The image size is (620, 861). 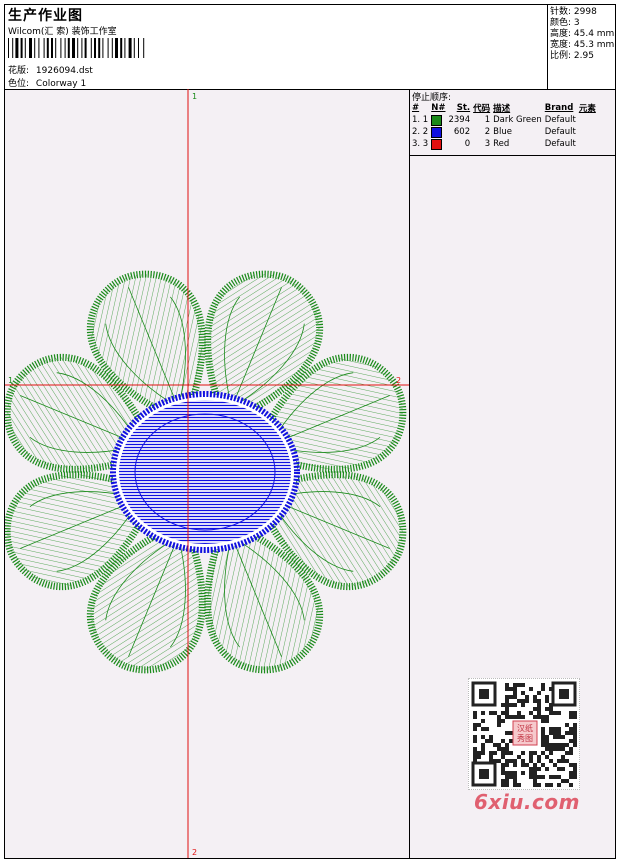 I want to click on colorway-label: 色位:, so click(x=19, y=84).